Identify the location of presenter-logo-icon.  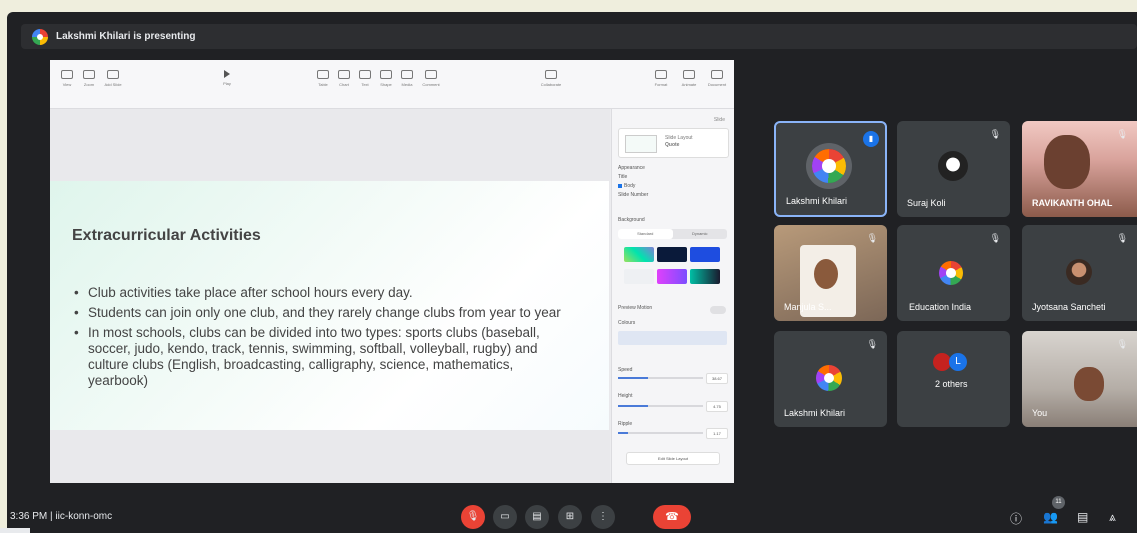
(40, 36).